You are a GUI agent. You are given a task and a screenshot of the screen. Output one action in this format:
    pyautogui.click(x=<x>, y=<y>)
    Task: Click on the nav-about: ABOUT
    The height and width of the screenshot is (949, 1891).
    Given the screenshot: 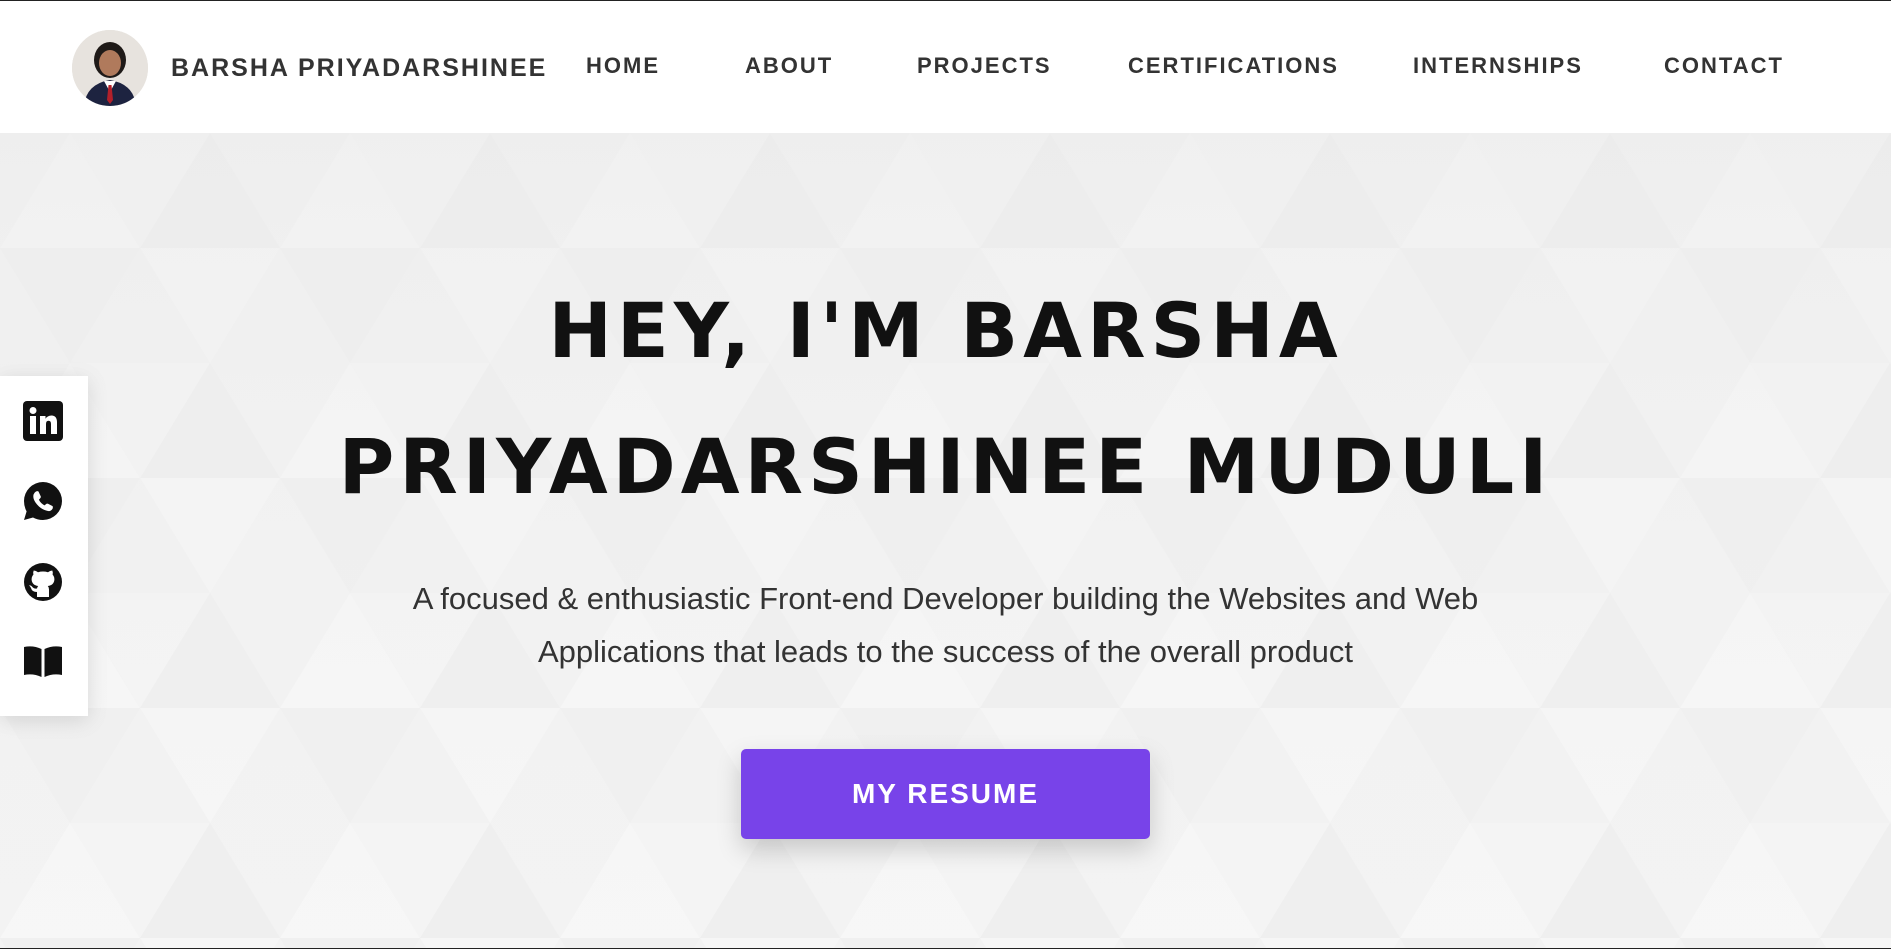 What is the action you would take?
    pyautogui.click(x=789, y=66)
    